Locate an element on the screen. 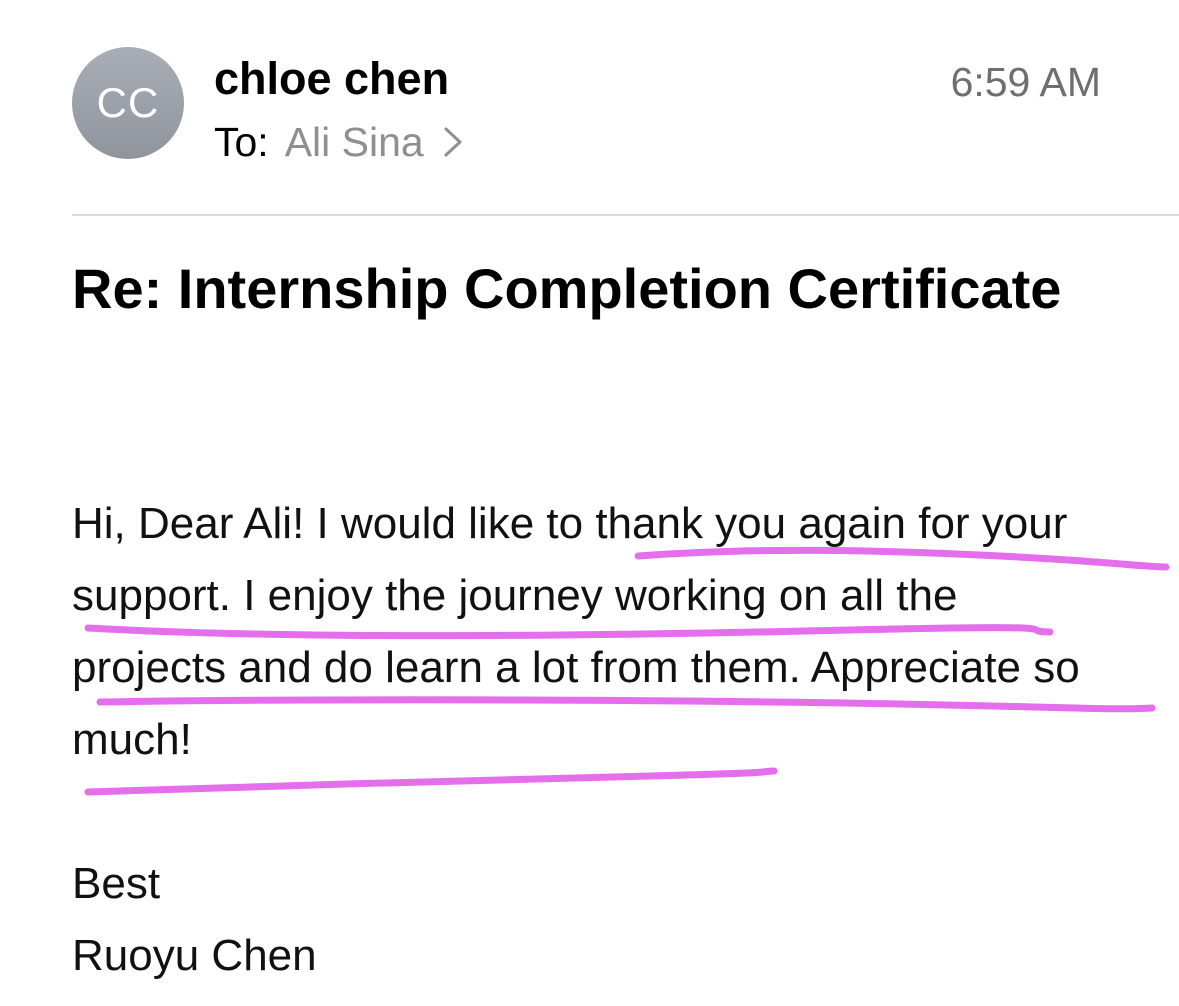  recipient-row: To: Ali Sina is located at coordinates (339, 142).